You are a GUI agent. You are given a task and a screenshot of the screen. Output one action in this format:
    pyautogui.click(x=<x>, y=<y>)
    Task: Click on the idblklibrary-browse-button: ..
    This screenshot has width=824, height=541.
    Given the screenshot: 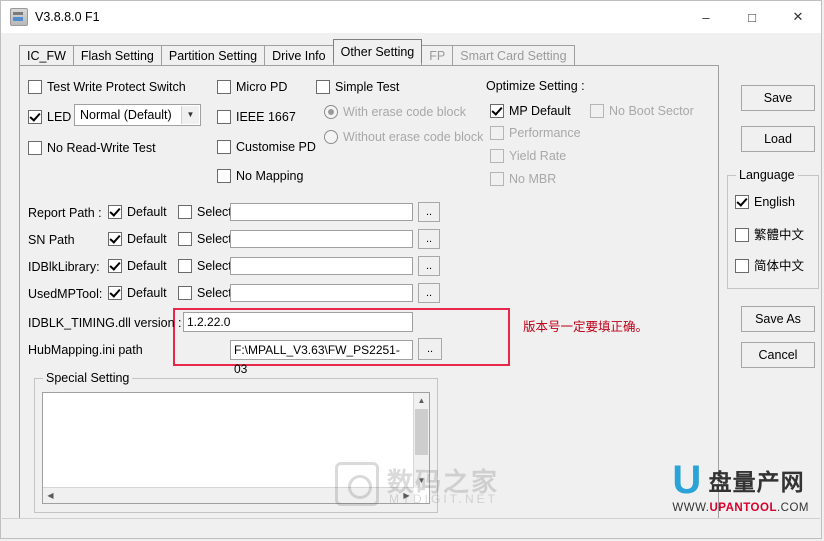 What is the action you would take?
    pyautogui.click(x=429, y=266)
    